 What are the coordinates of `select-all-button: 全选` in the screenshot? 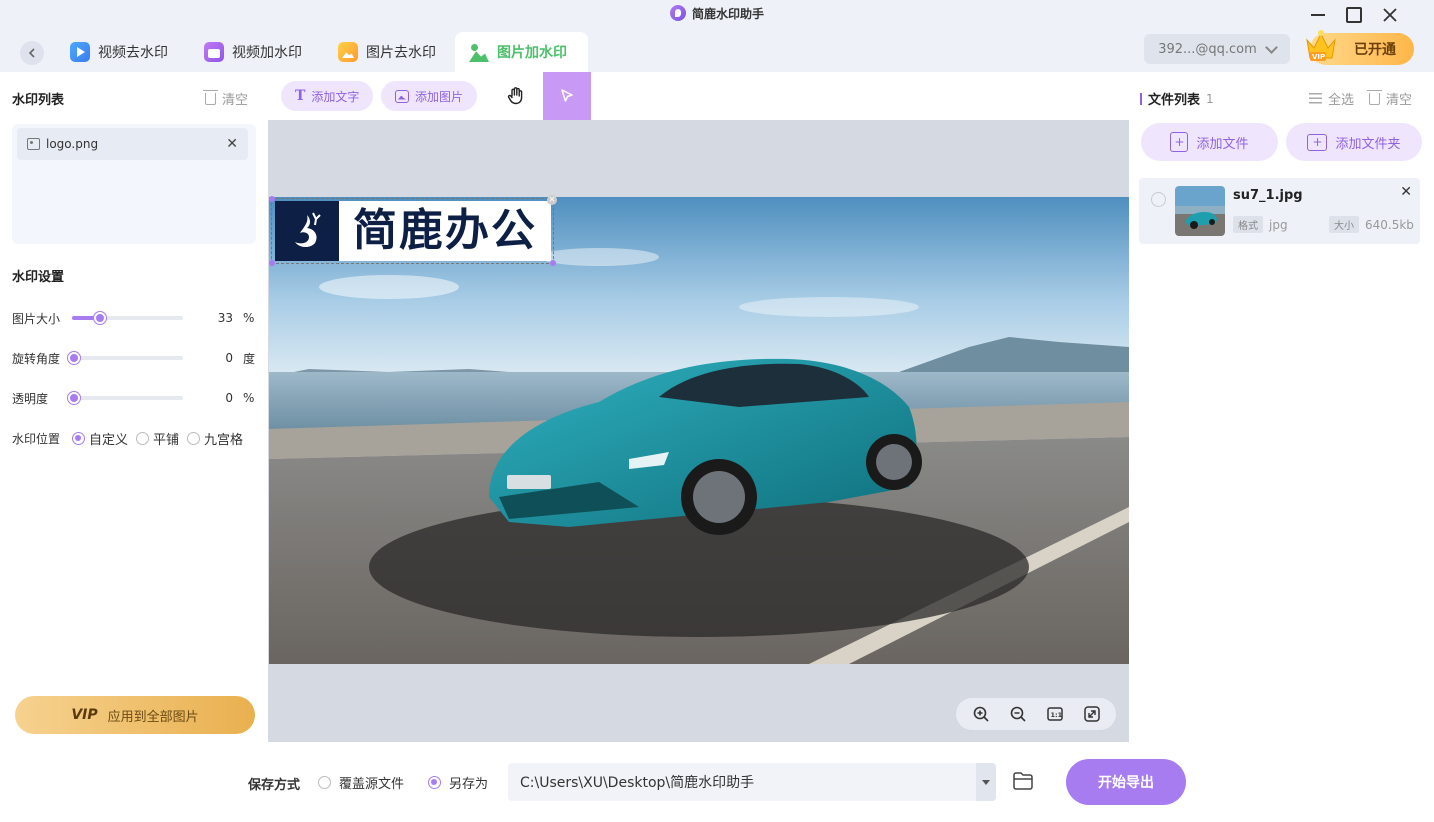 It's located at (1331, 98).